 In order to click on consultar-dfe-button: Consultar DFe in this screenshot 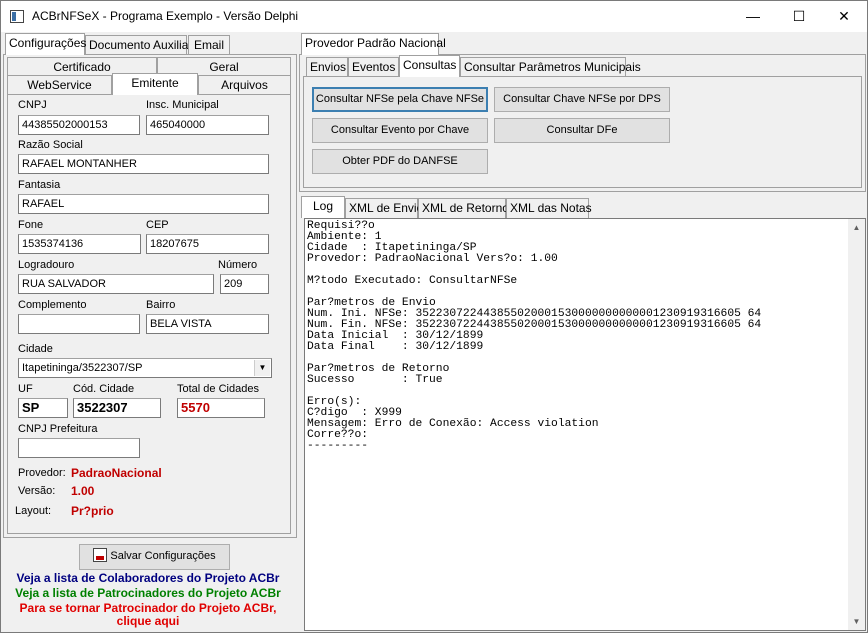, I will do `click(582, 130)`.